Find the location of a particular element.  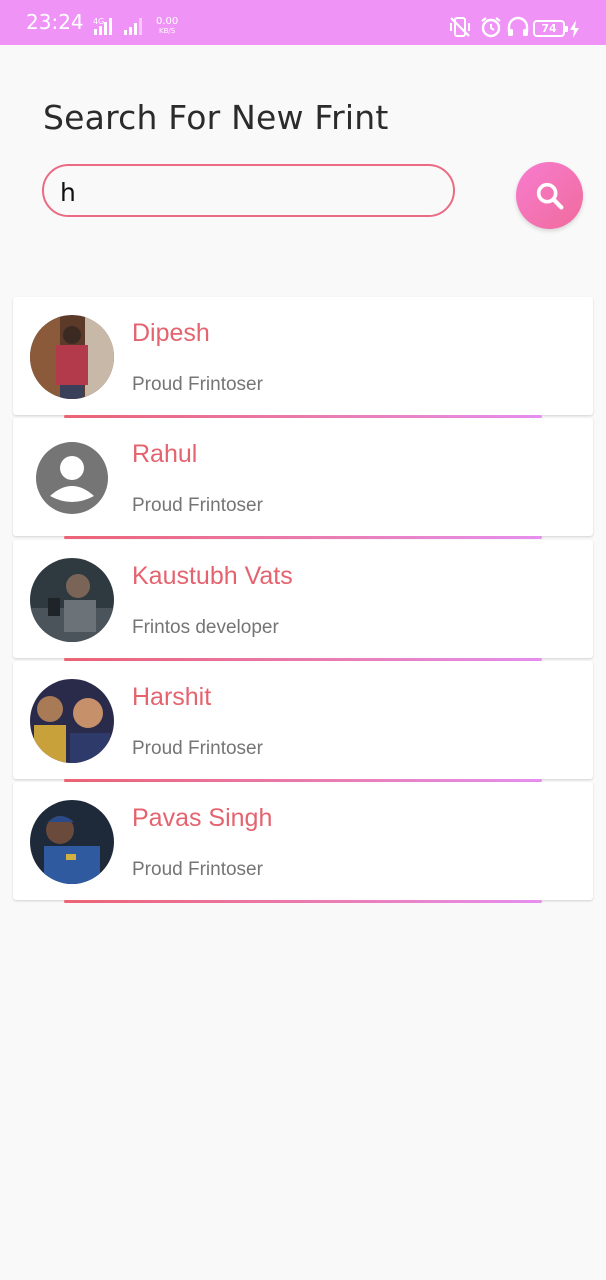

speed-value: 0.00 is located at coordinates (167, 21).